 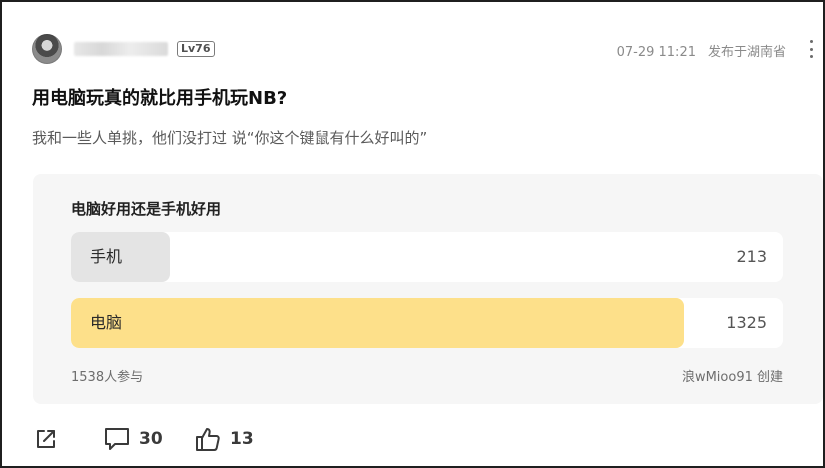 I want to click on poll-option-label: 电脑, so click(x=106, y=322).